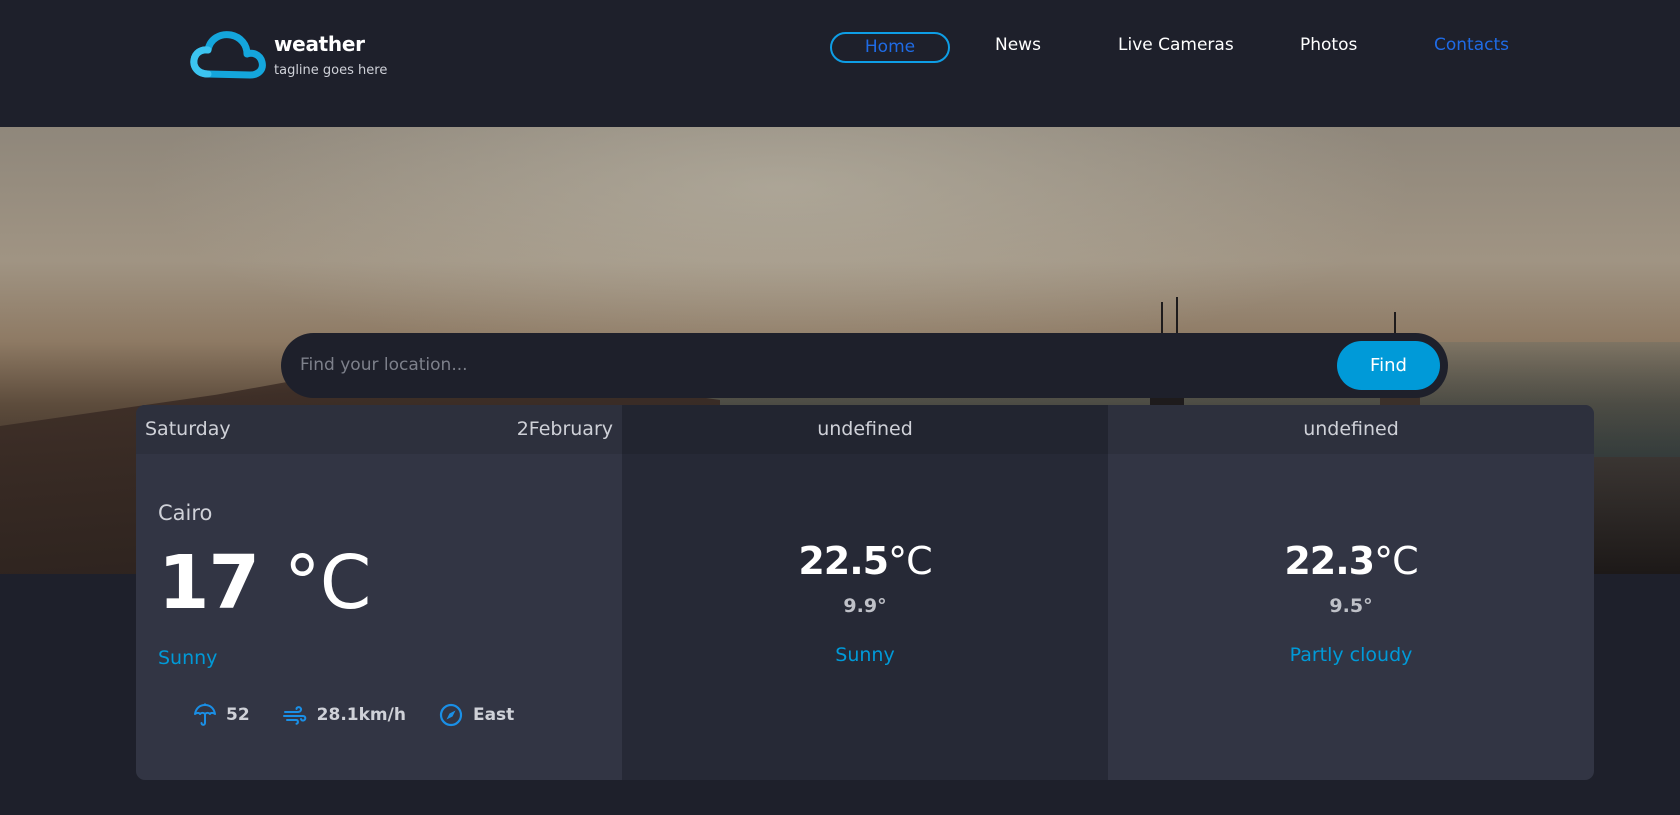  I want to click on today-day: Saturday, so click(188, 429).